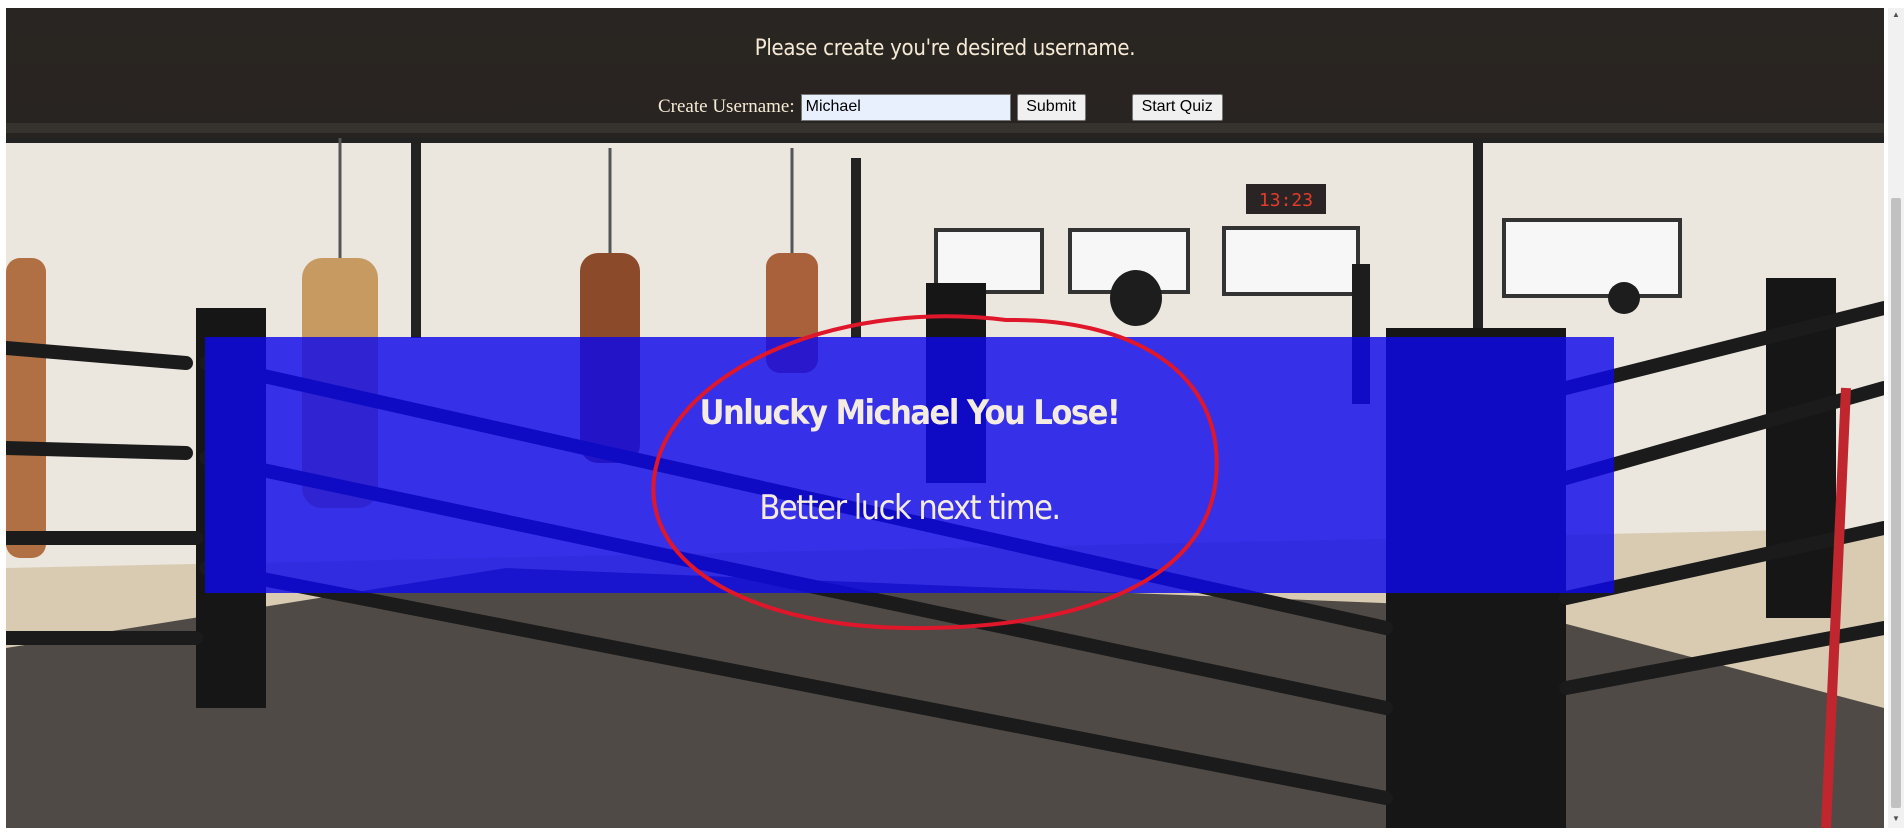 Image resolution: width=1904 pixels, height=837 pixels. What do you see at coordinates (726, 106) in the screenshot?
I see `username-label: Create Username:` at bounding box center [726, 106].